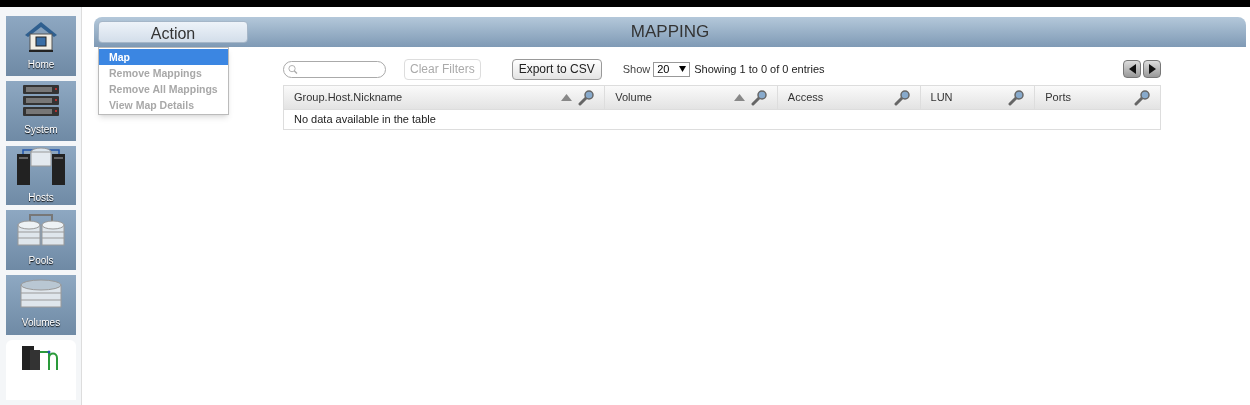  I want to click on next-page-button, so click(1152, 69).